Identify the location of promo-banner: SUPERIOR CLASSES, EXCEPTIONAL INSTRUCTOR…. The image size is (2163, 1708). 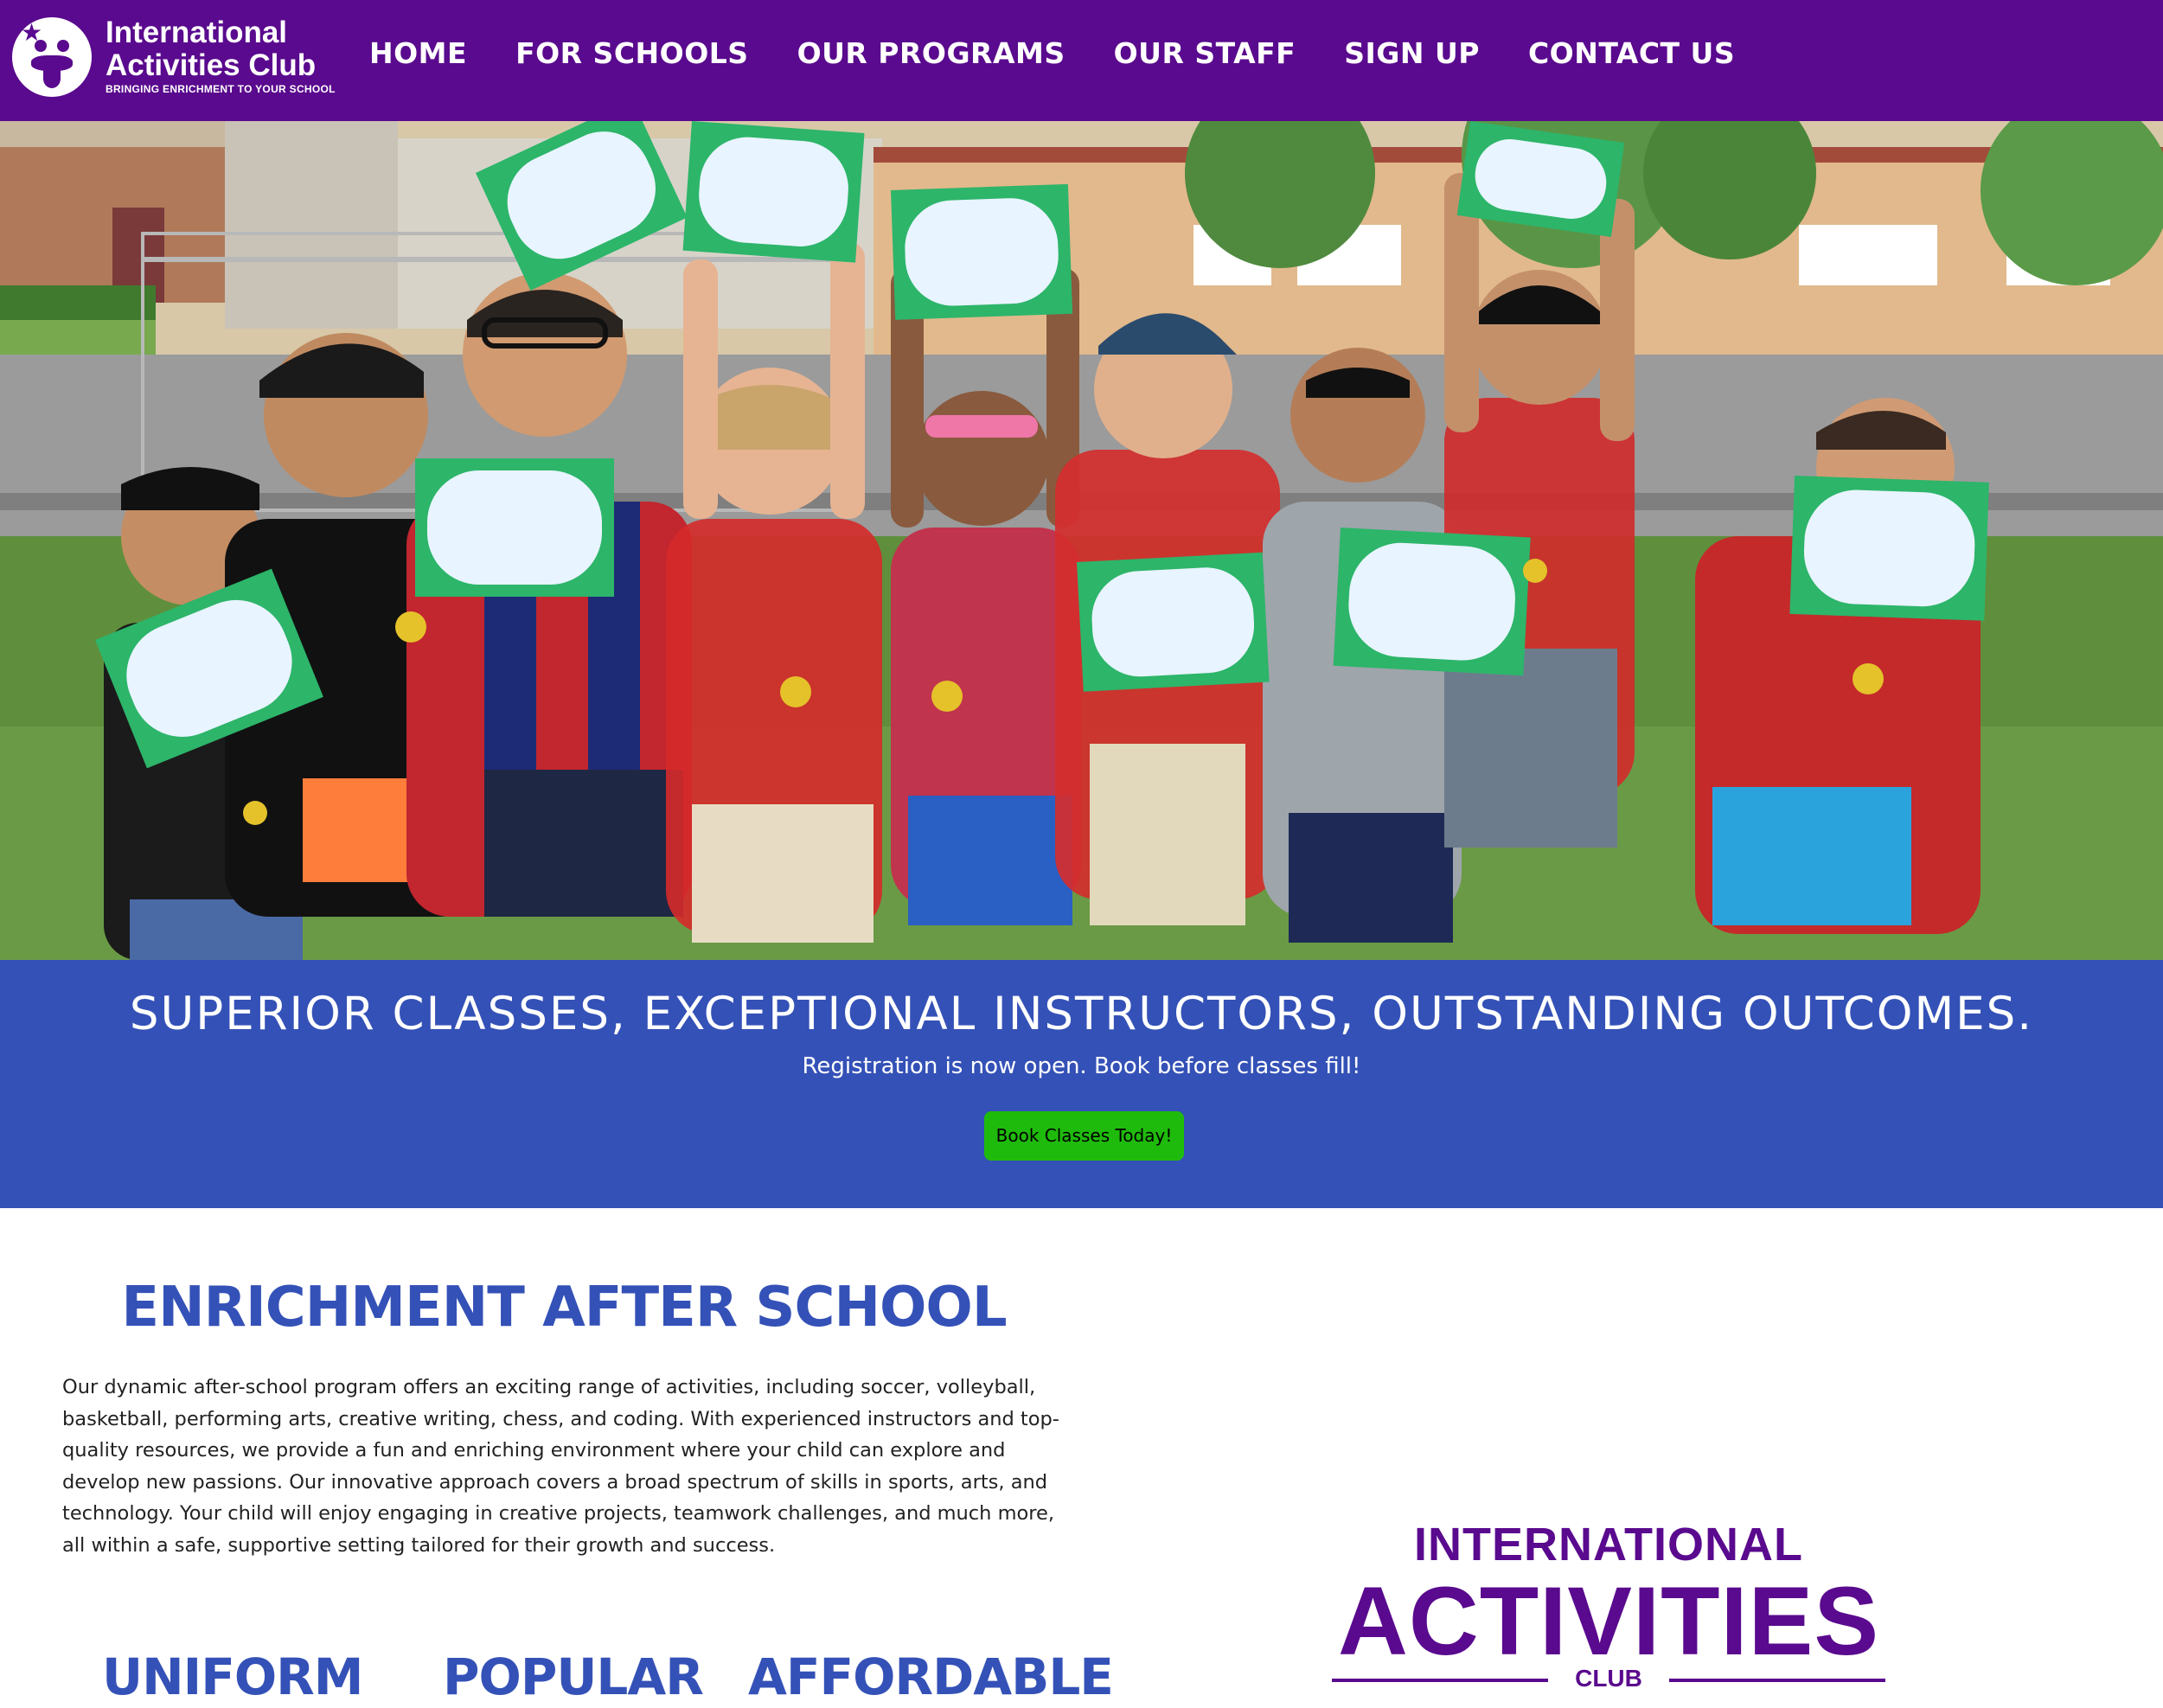
(1081, 1084).